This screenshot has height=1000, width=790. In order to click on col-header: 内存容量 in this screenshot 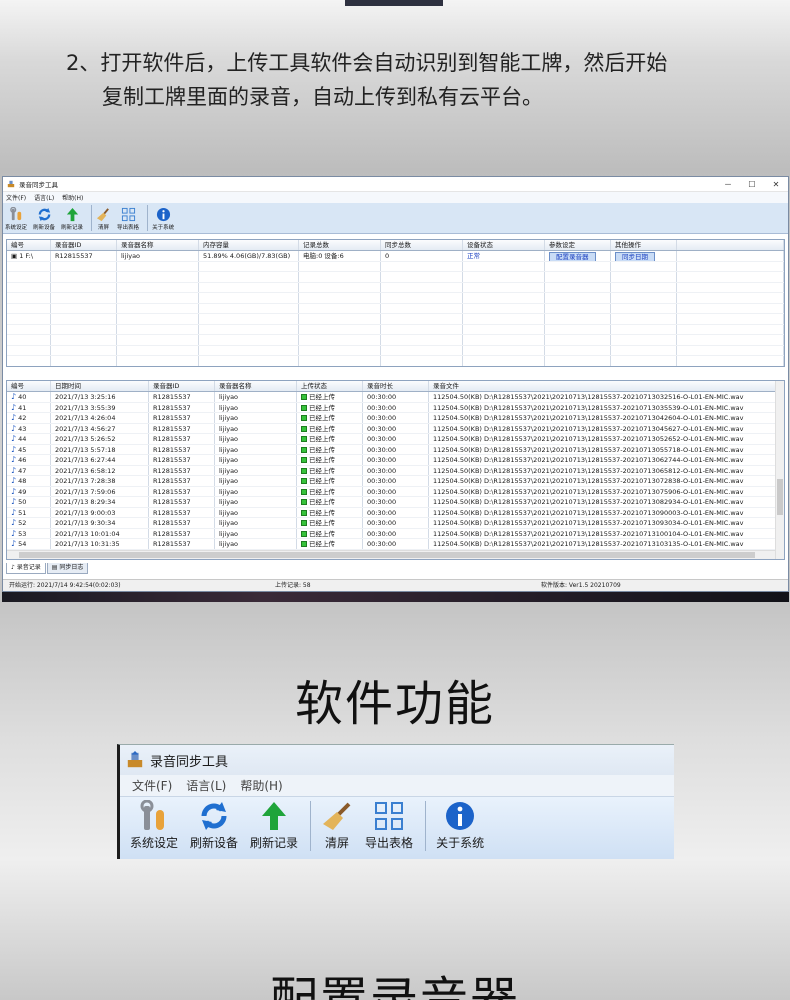, I will do `click(249, 245)`.